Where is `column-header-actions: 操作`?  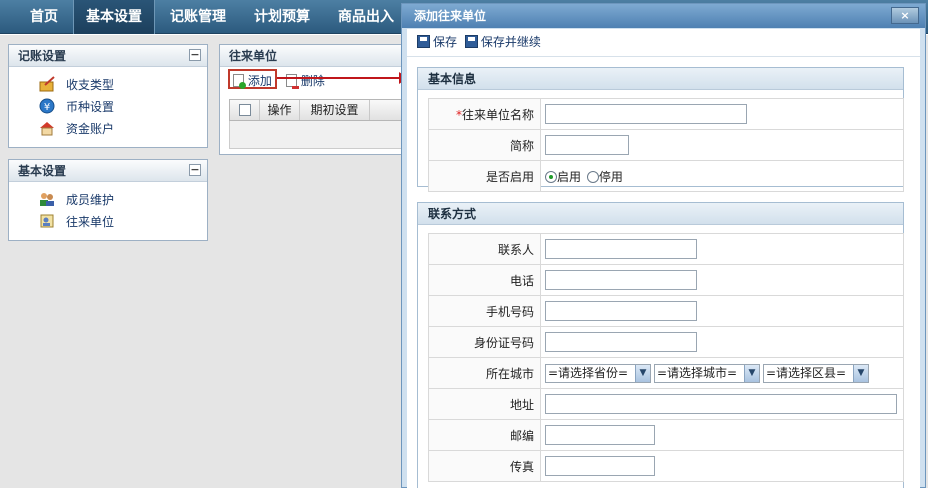
column-header-actions: 操作 is located at coordinates (280, 110).